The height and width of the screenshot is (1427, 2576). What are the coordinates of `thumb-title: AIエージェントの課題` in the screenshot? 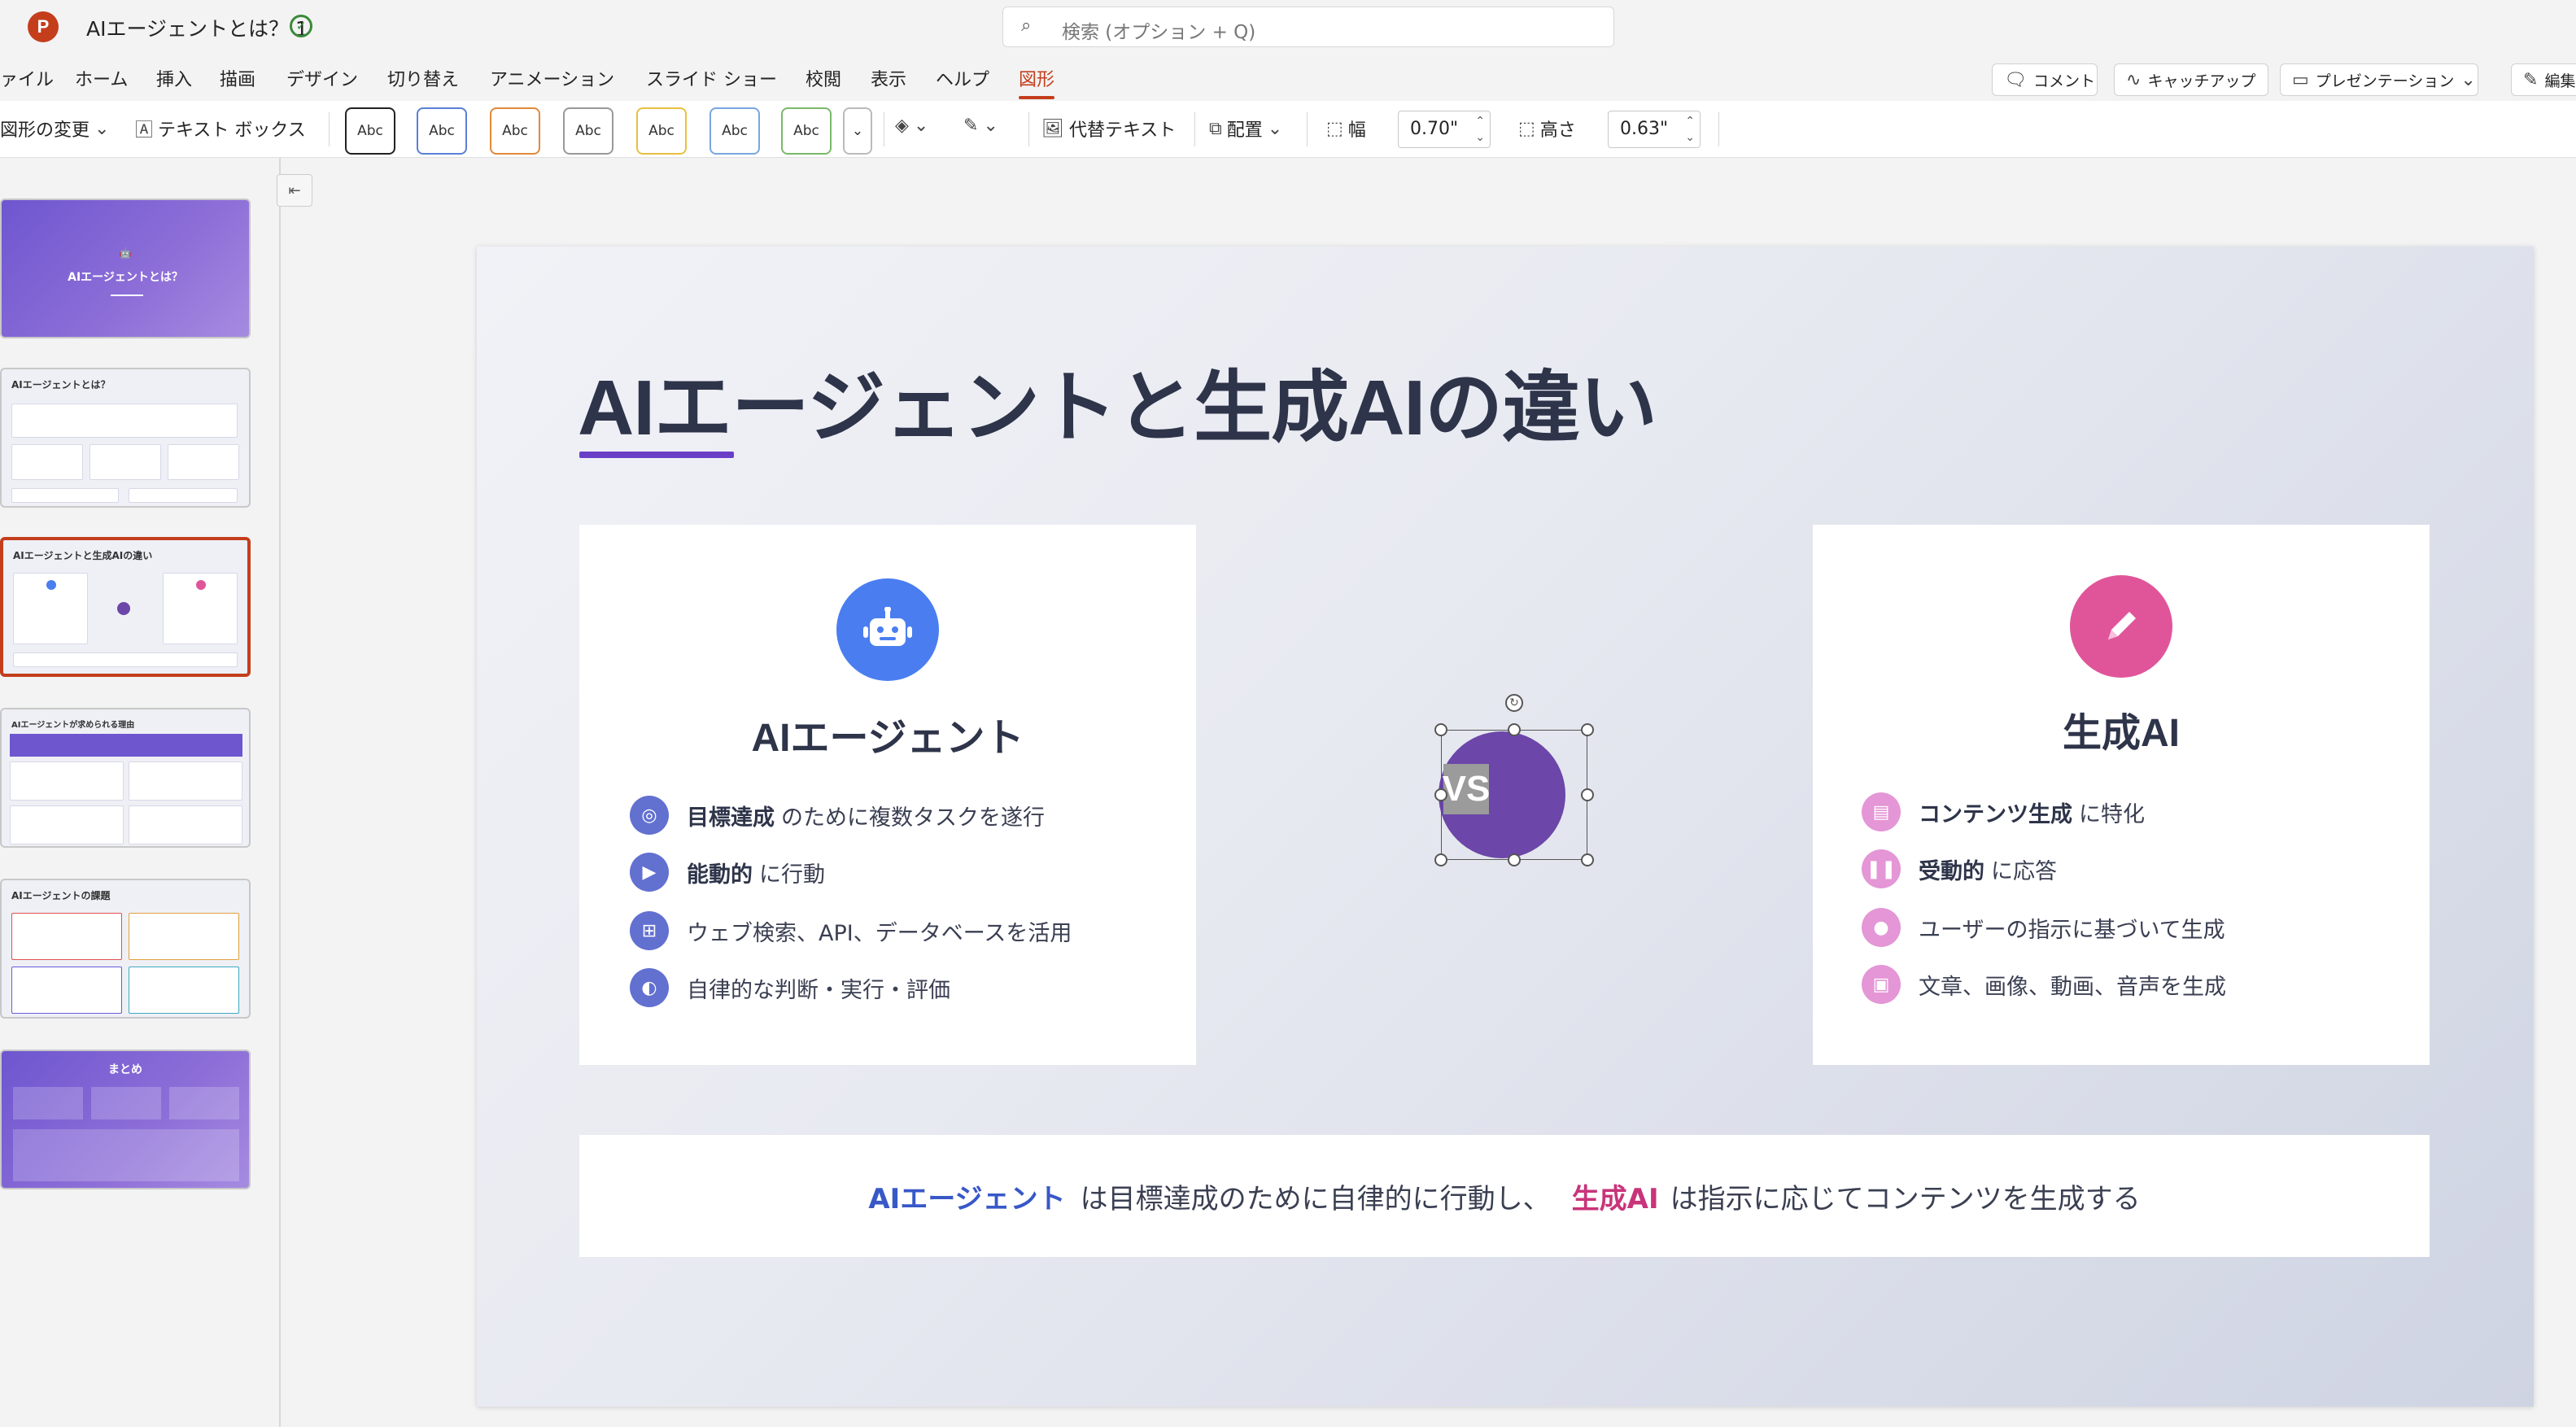 It's located at (61, 896).